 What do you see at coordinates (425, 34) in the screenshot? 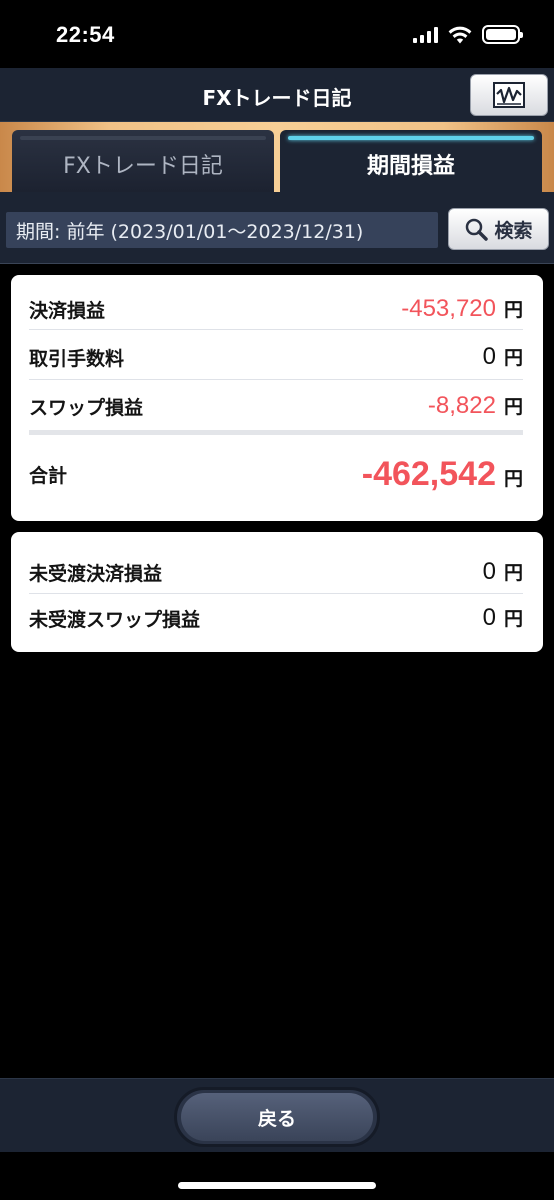
I see `cellular-signal-icon` at bounding box center [425, 34].